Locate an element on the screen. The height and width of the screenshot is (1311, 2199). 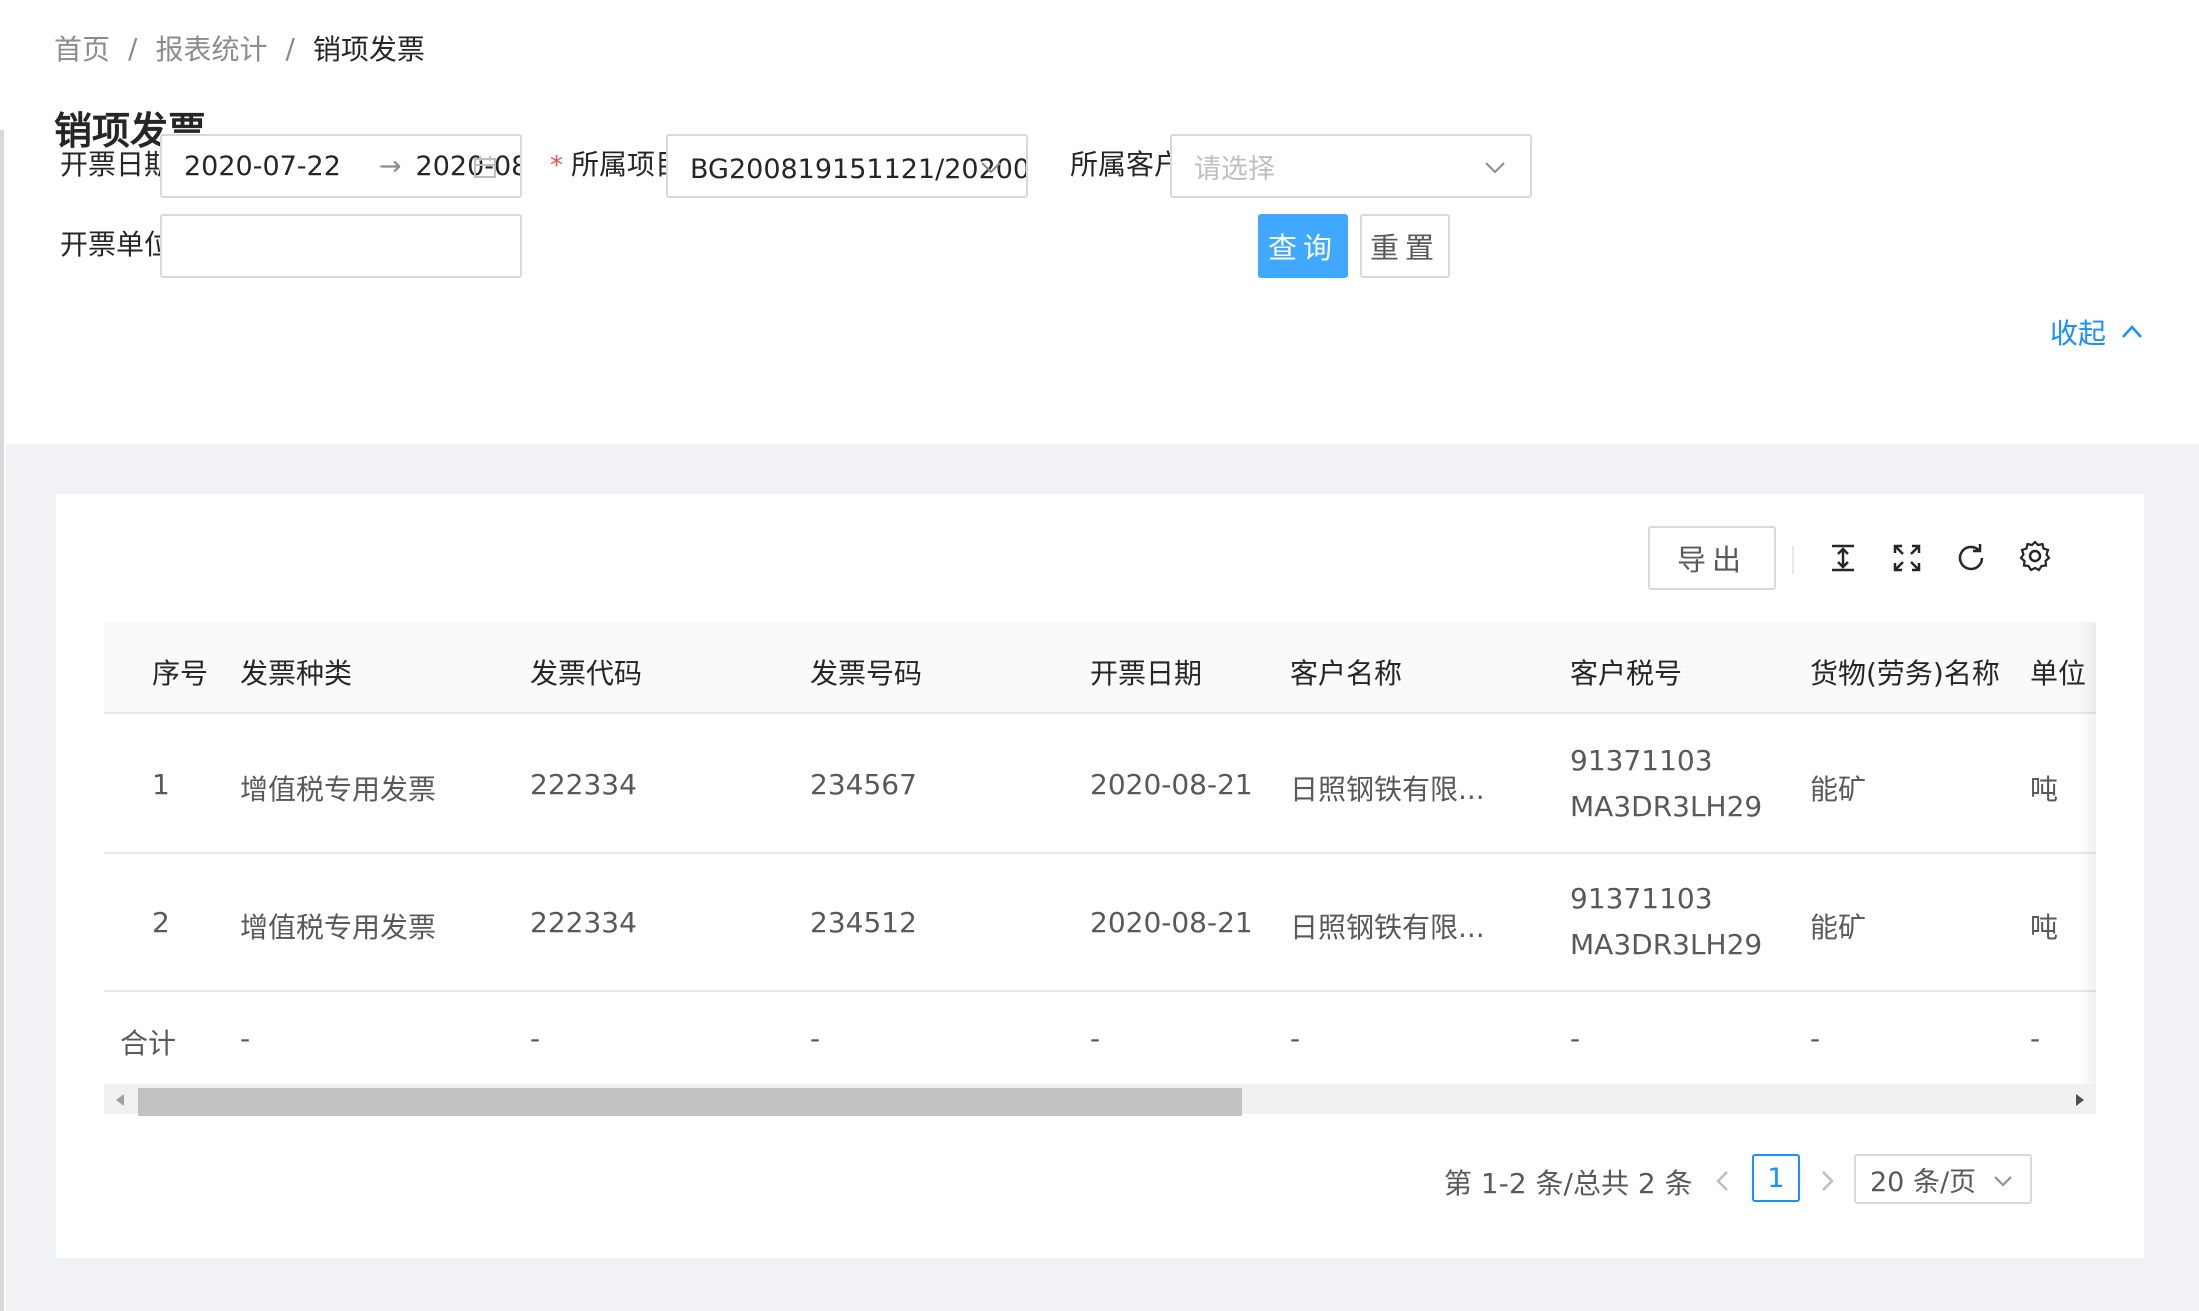
col-invoice-date: 开票日期 is located at coordinates (1146, 673).